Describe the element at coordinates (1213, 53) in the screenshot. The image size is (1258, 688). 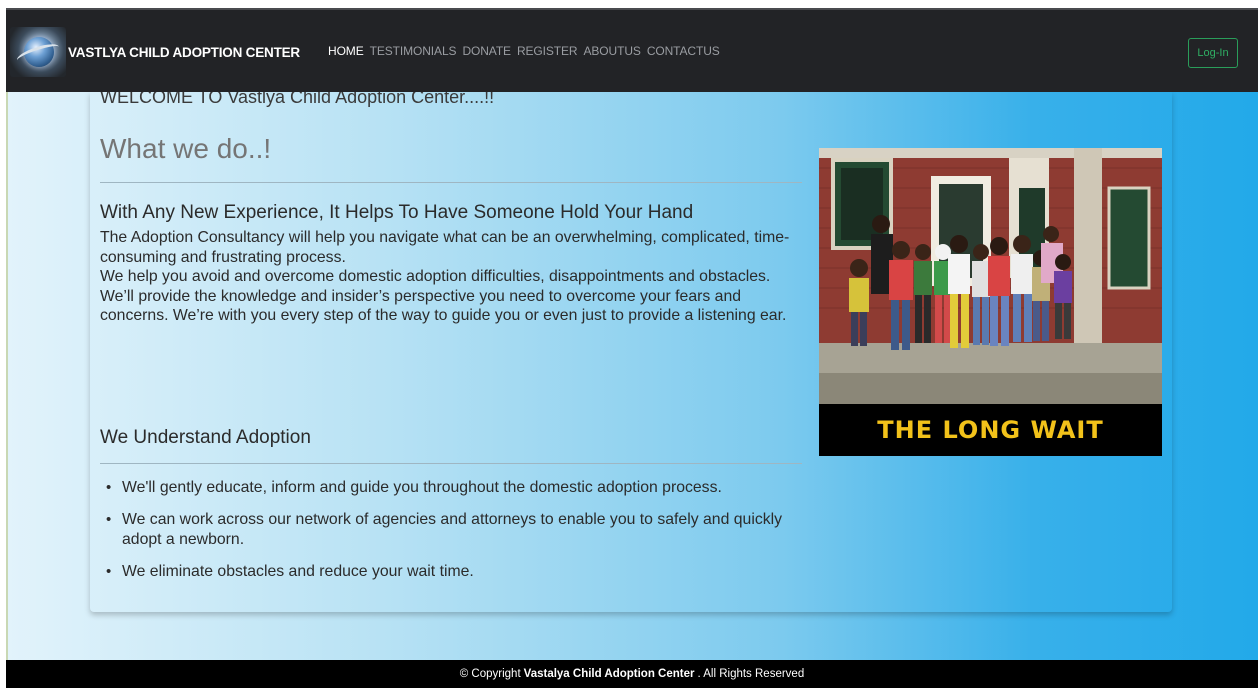
I see `login-button: Log-In` at that location.